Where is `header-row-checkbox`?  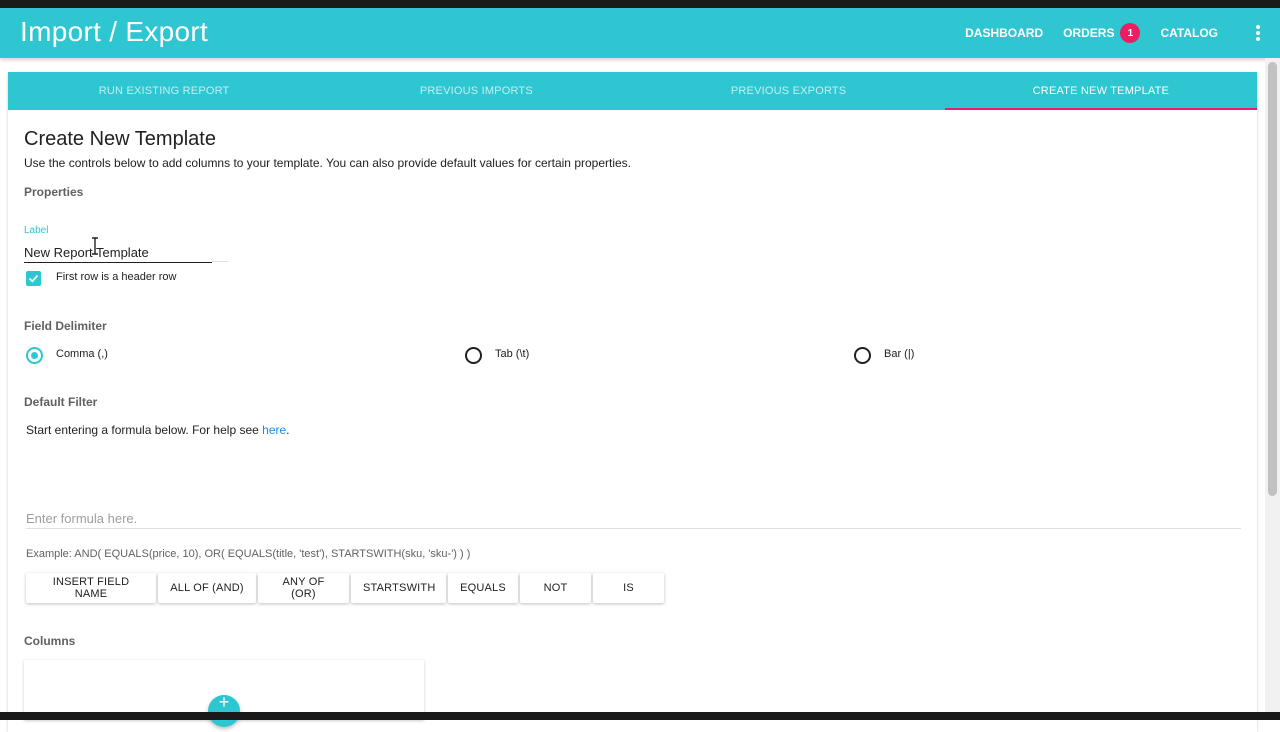
header-row-checkbox is located at coordinates (33, 278).